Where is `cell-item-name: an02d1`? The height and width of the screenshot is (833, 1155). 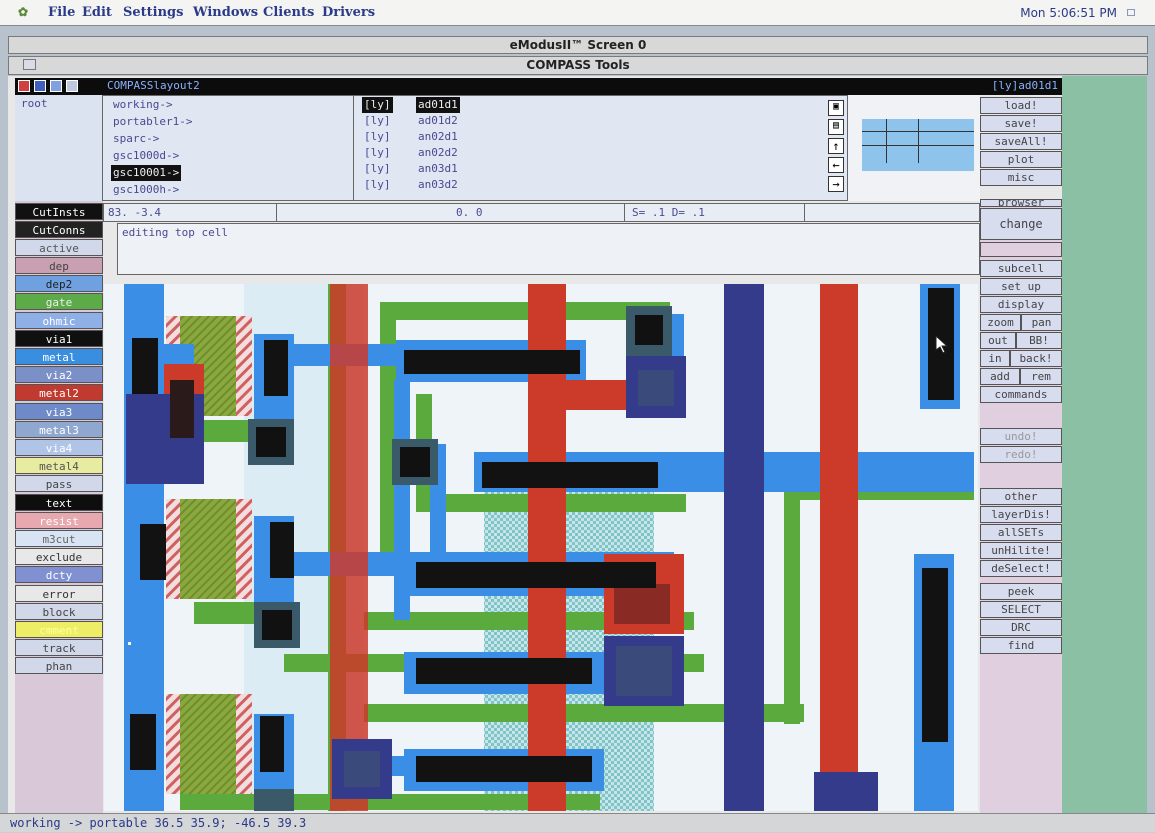 cell-item-name: an02d1 is located at coordinates (438, 137).